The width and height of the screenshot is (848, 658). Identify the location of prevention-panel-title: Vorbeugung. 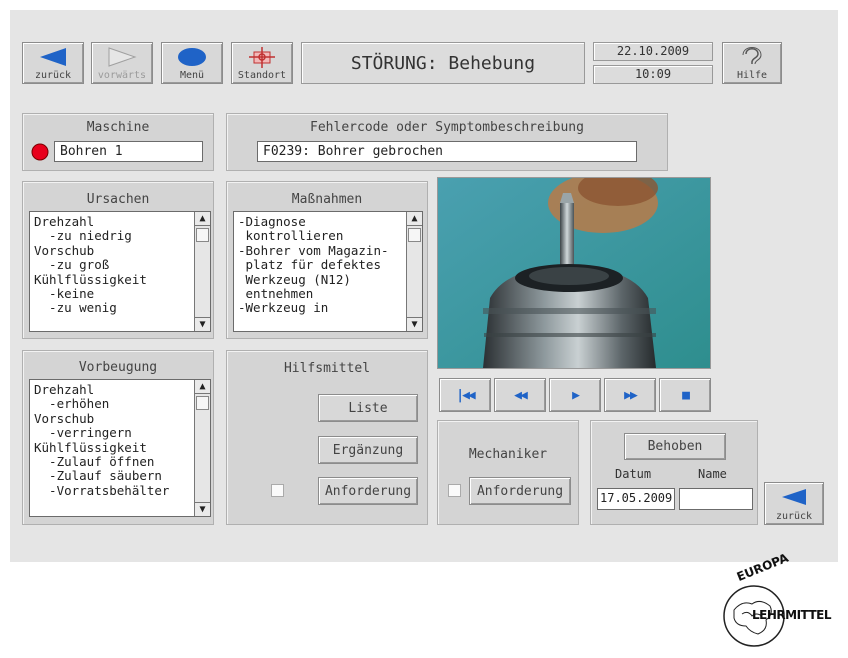
(118, 367).